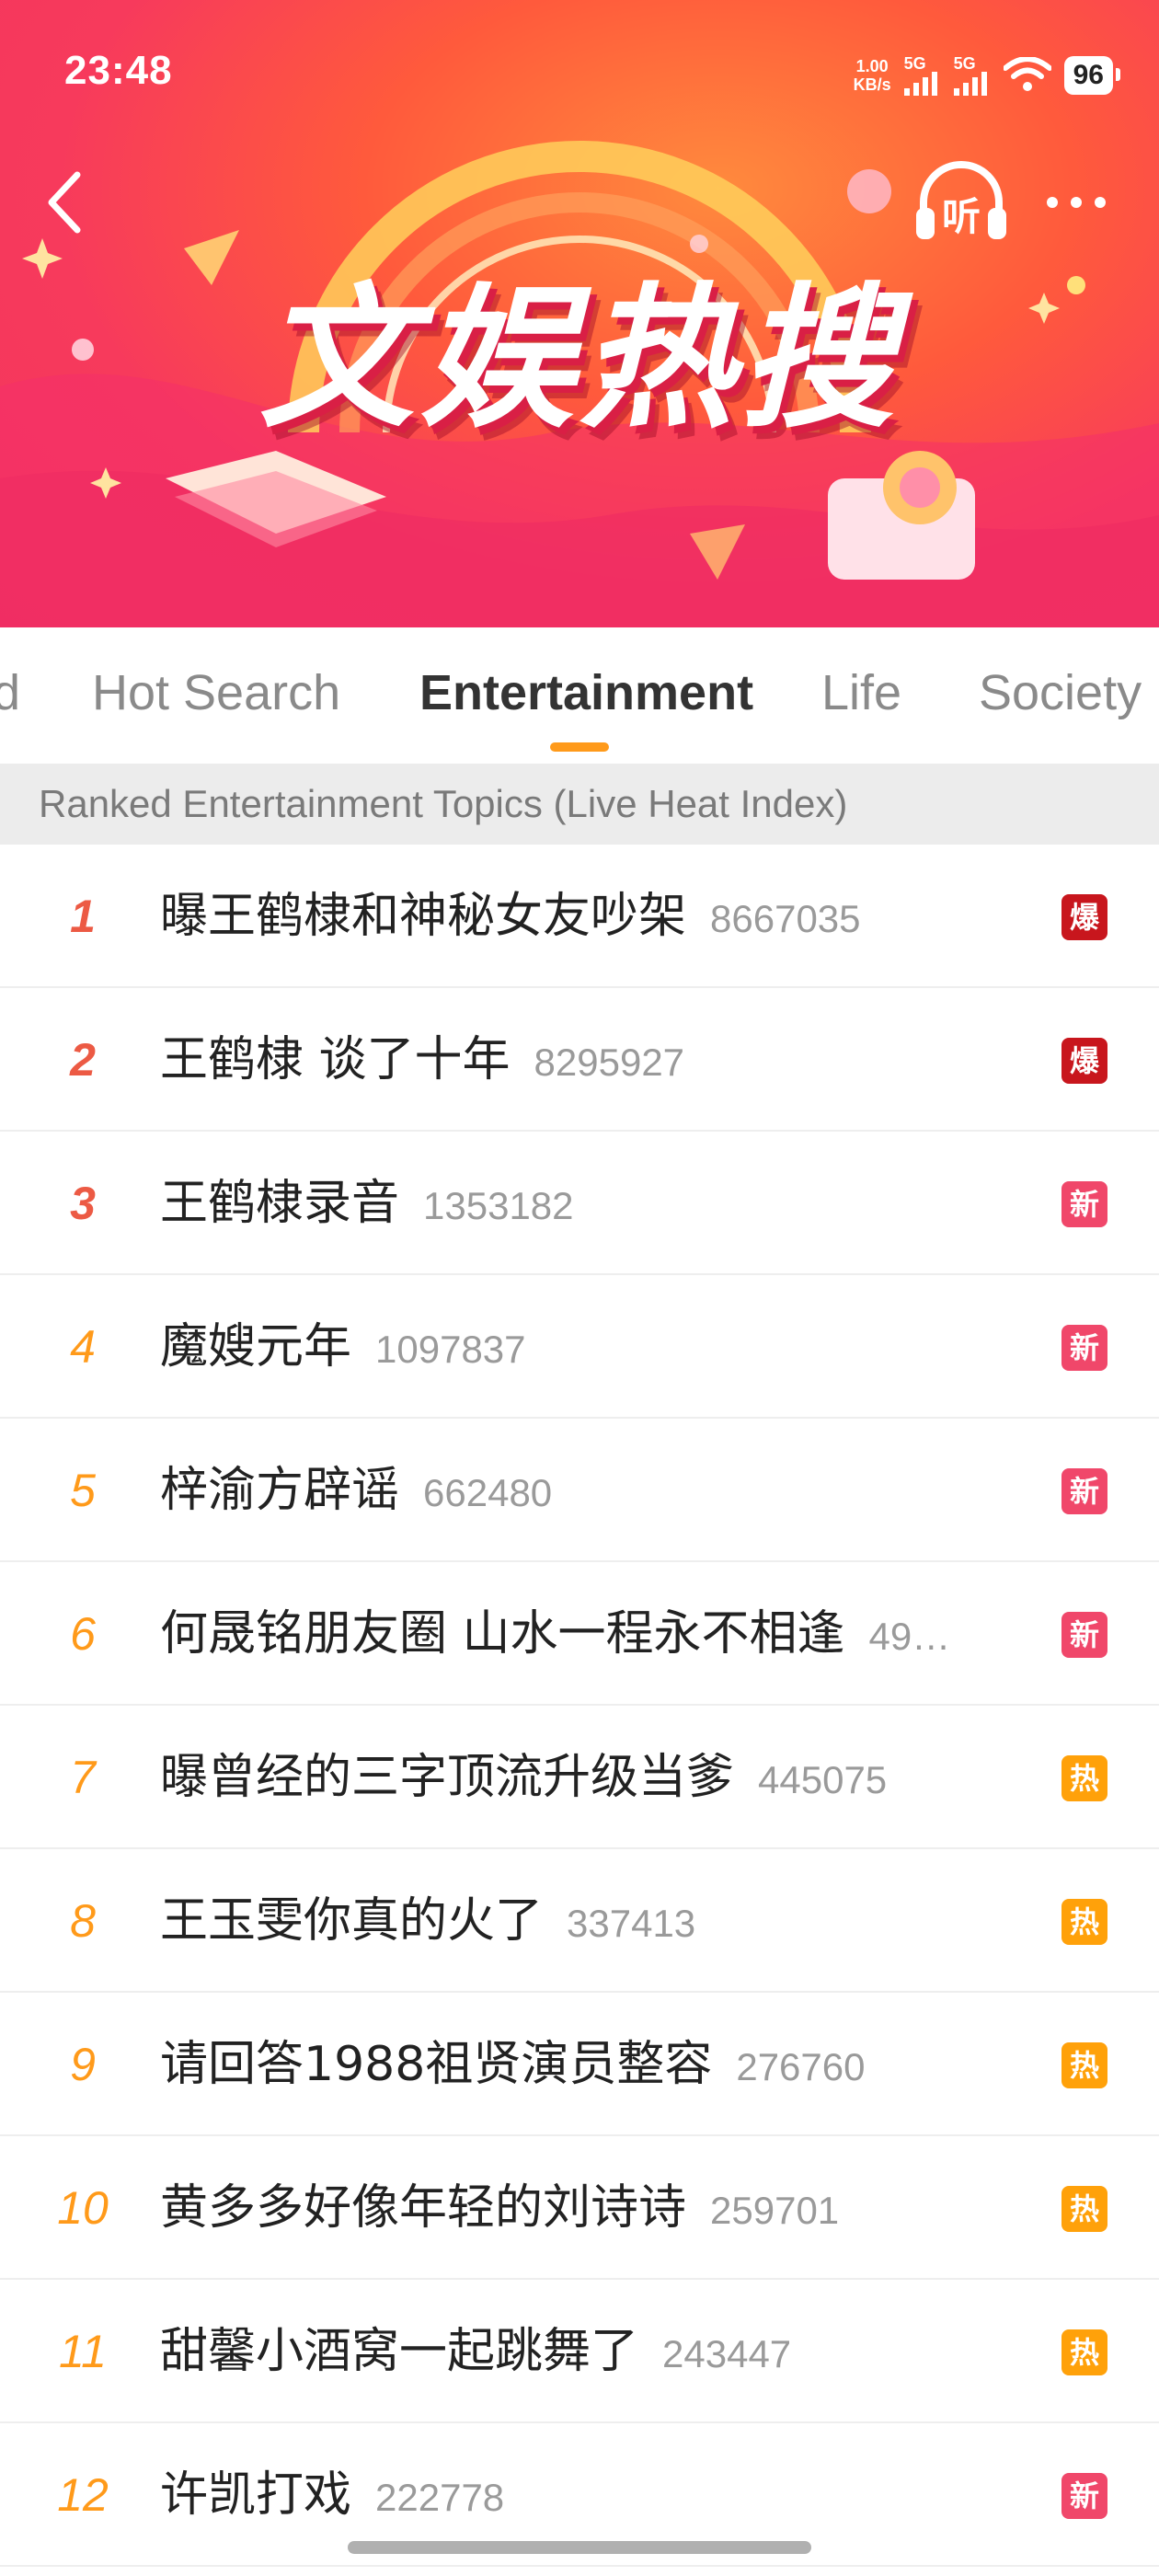 The height and width of the screenshot is (2576, 1159). What do you see at coordinates (83, 916) in the screenshot?
I see `rank-number: 1` at bounding box center [83, 916].